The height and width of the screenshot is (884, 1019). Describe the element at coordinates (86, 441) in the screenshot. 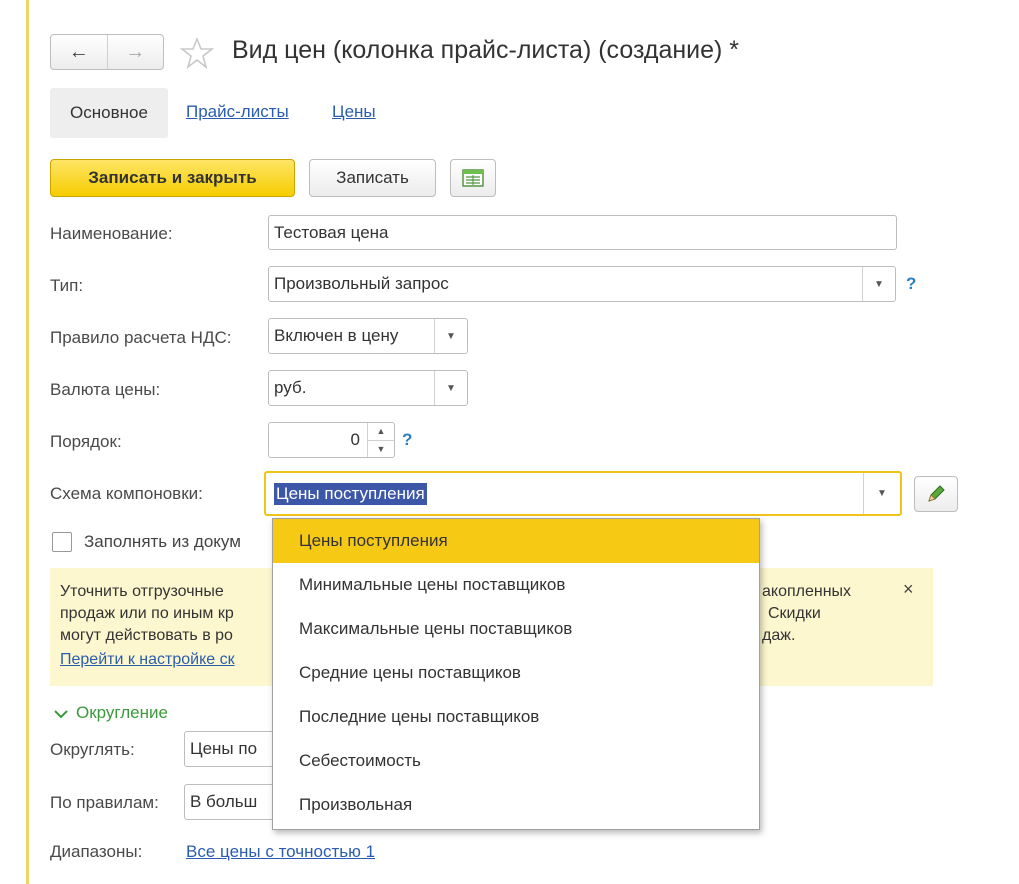

I see `order-label: Порядок:` at that location.